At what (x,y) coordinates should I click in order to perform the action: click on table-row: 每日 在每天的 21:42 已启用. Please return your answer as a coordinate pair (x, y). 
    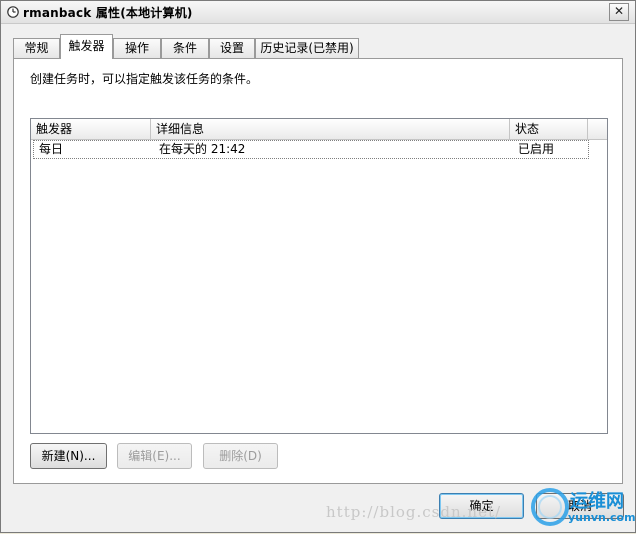
    Looking at the image, I should click on (311, 149).